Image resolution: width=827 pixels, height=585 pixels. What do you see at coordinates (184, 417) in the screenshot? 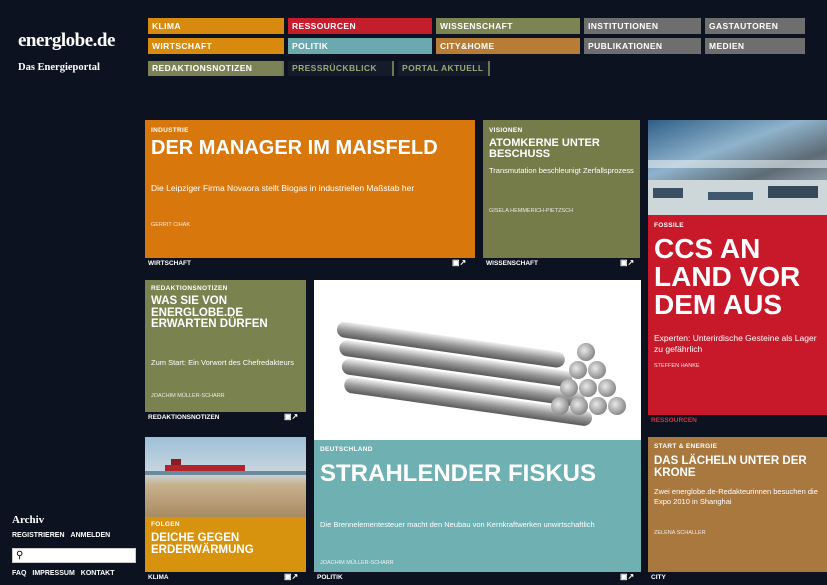
I see `article-category: Redaktionsnotizen` at bounding box center [184, 417].